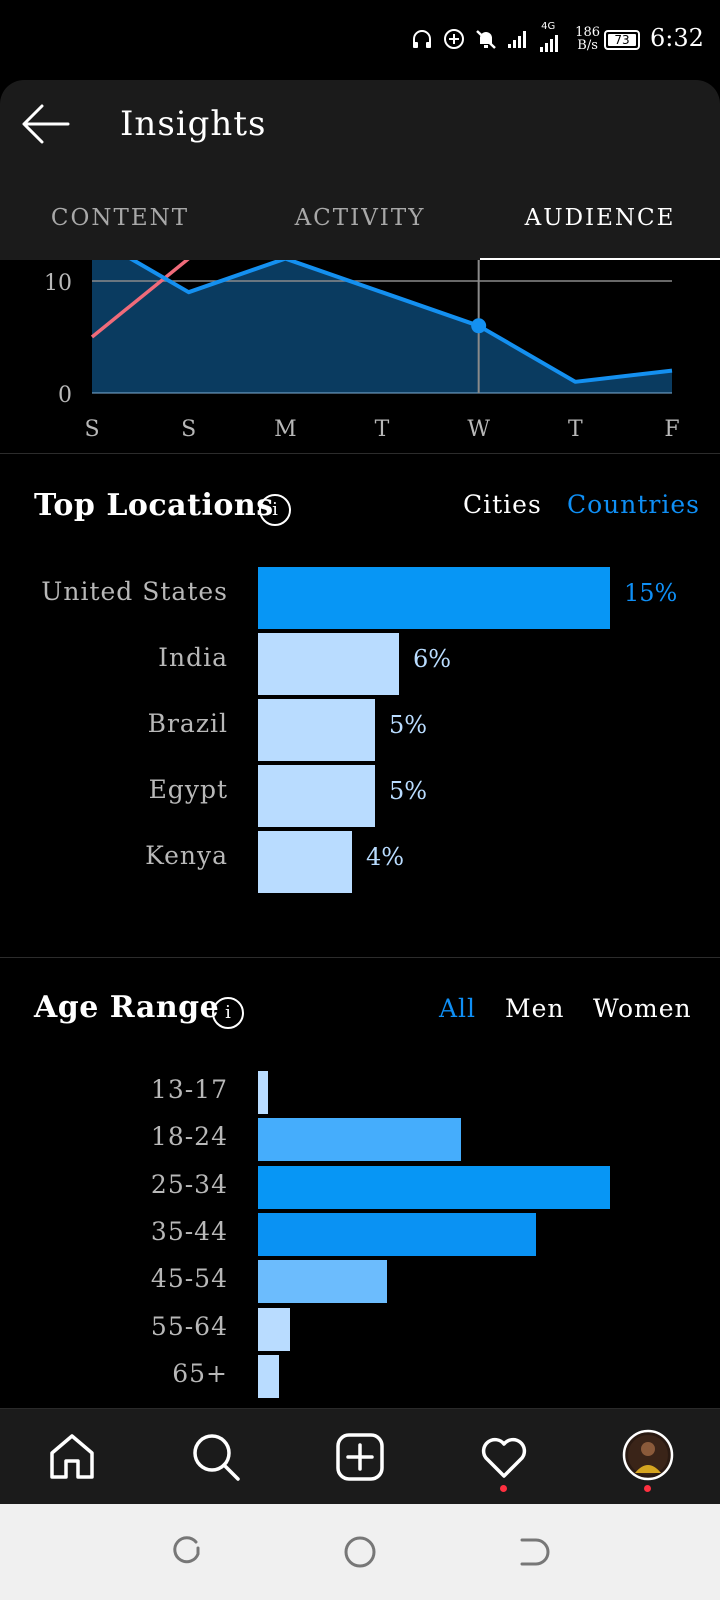  Describe the element at coordinates (548, 26) in the screenshot. I see `network-type: 4G` at that location.